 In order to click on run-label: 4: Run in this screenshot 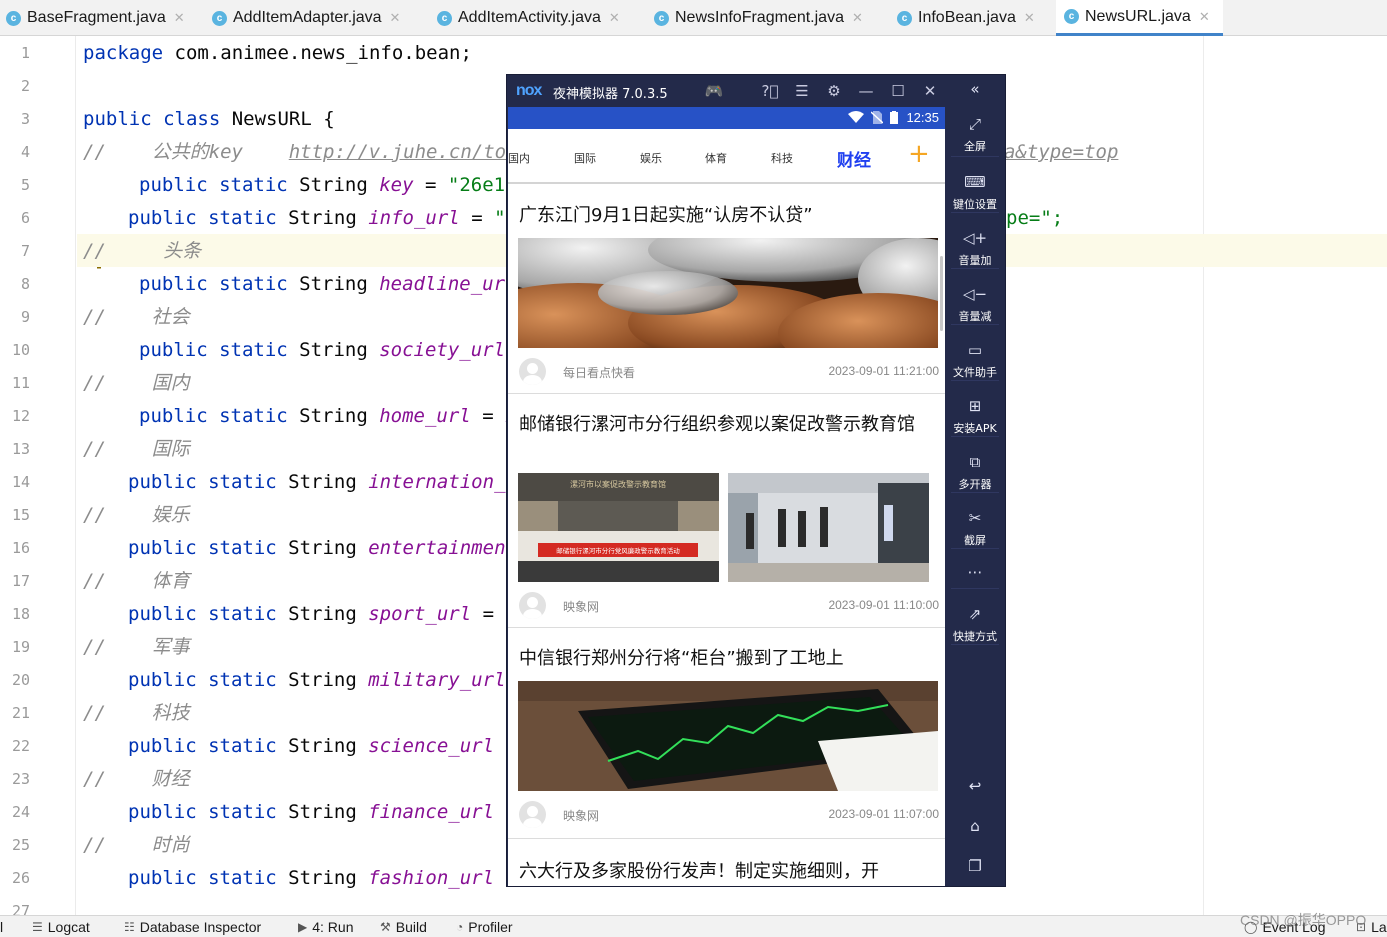, I will do `click(333, 927)`.